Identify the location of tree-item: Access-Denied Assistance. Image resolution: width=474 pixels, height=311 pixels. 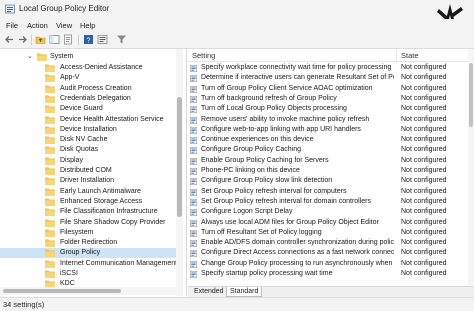
(88, 68).